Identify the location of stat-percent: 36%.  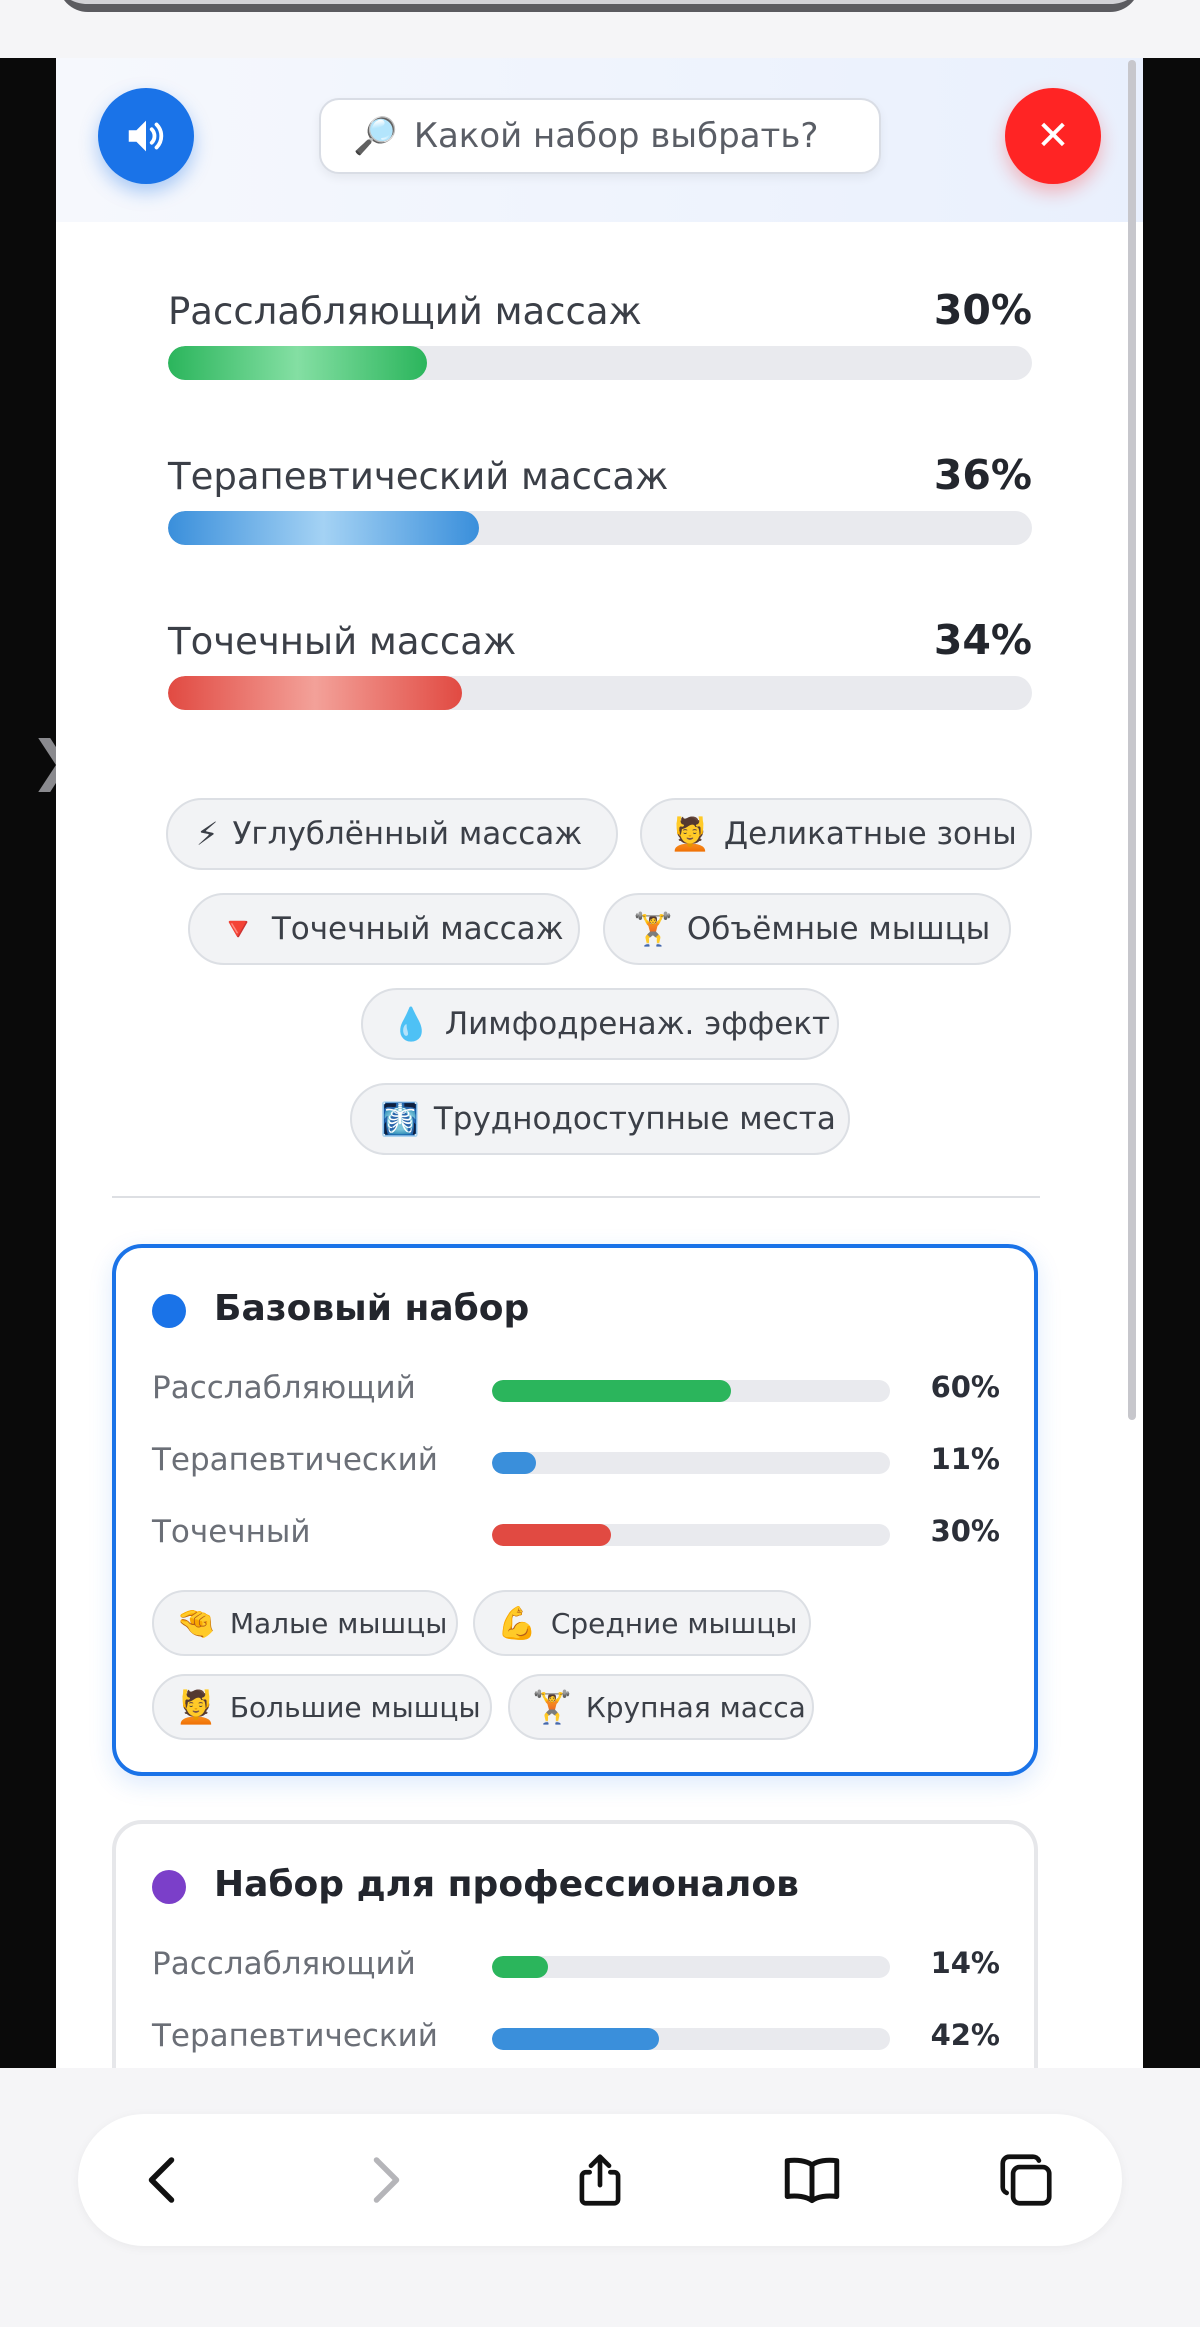
(982, 475).